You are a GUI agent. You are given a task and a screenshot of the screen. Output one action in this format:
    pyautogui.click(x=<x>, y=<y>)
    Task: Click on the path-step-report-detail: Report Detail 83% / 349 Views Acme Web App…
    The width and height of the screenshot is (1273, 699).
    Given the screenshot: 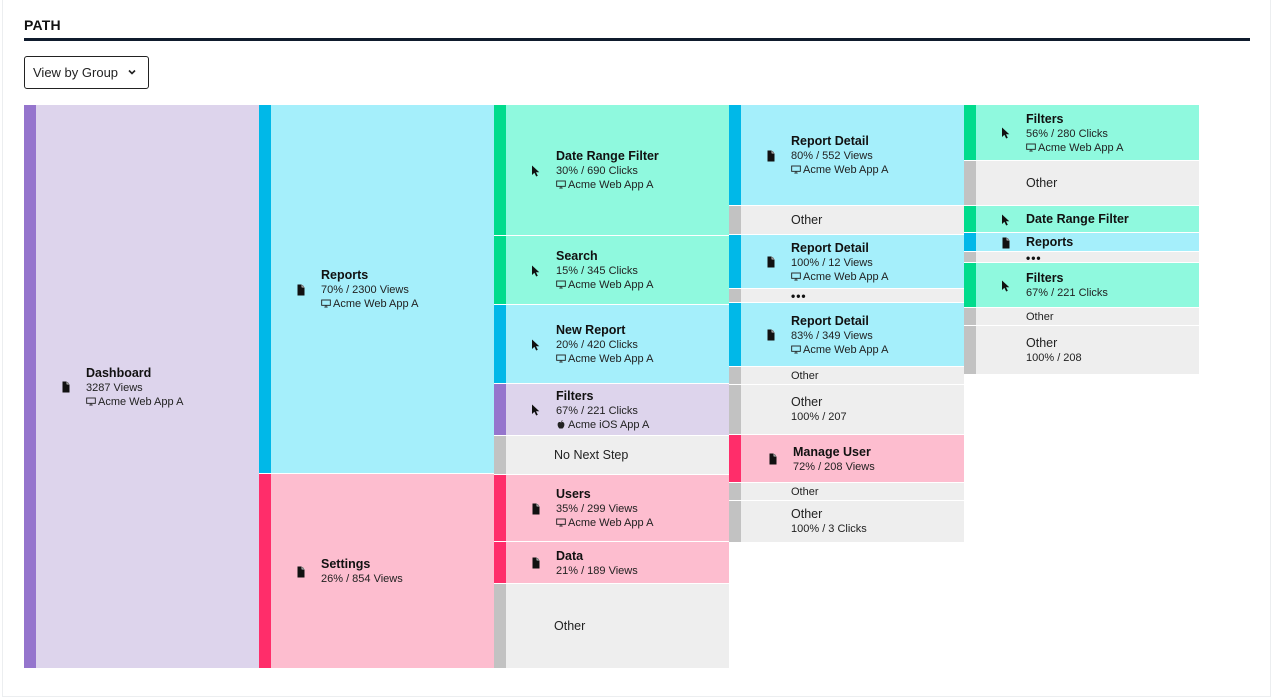 What is the action you would take?
    pyautogui.click(x=846, y=335)
    